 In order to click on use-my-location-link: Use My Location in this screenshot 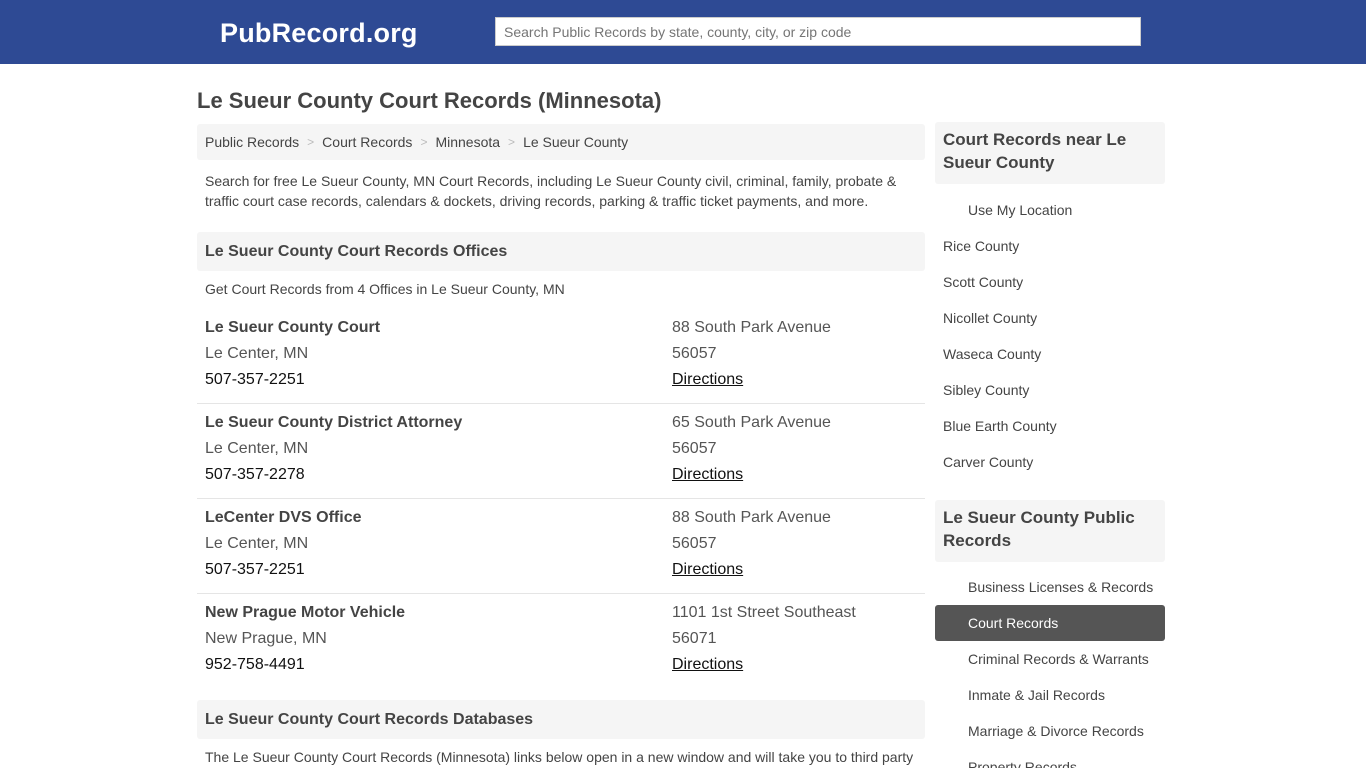, I will do `click(1020, 210)`.